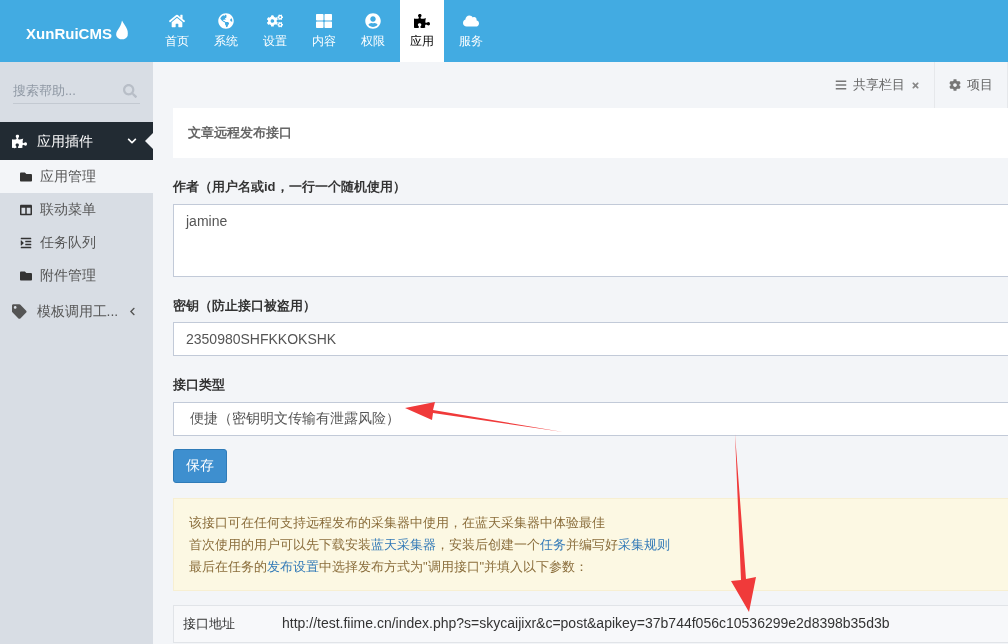 This screenshot has width=1008, height=644. What do you see at coordinates (76, 242) in the screenshot?
I see `menu-item: 任务队列` at bounding box center [76, 242].